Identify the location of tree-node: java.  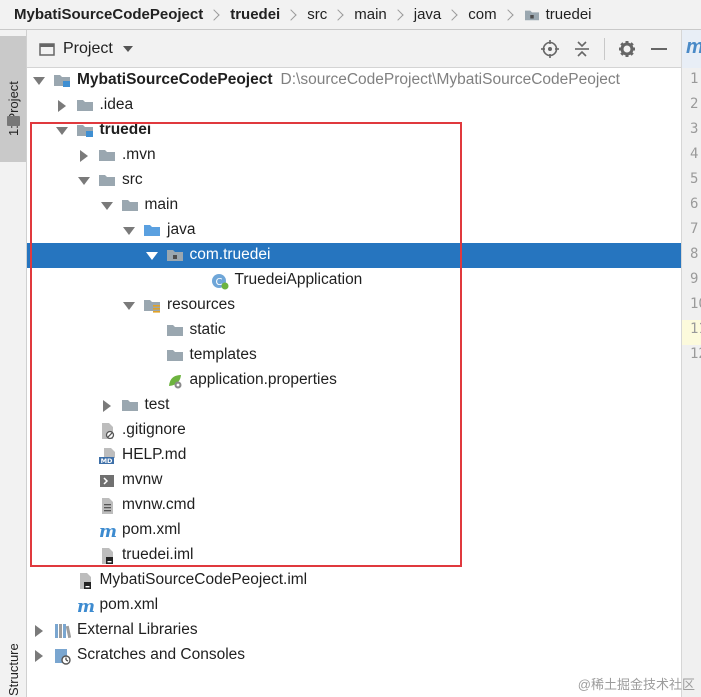
(354, 230).